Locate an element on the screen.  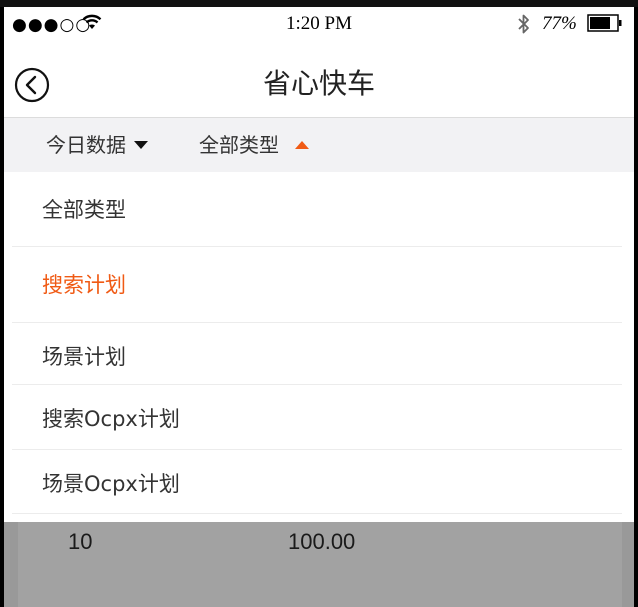
dropdown-option-label: 搜索Ocpx计划 is located at coordinates (111, 419).